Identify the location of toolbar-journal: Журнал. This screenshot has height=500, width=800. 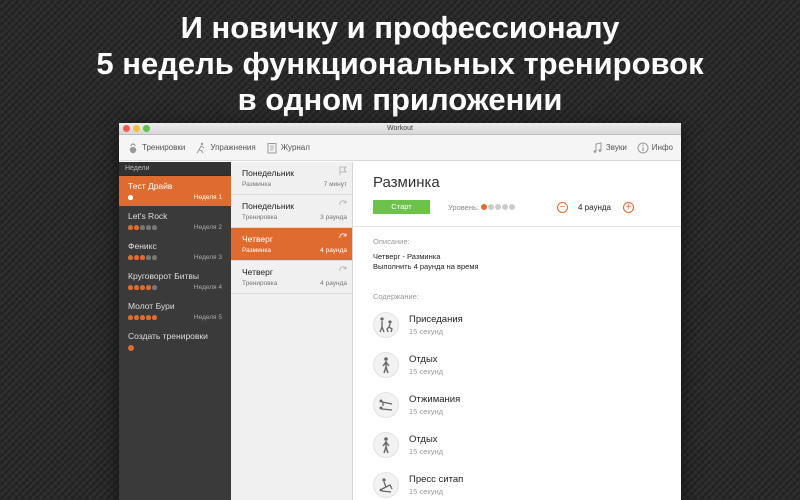
(288, 148).